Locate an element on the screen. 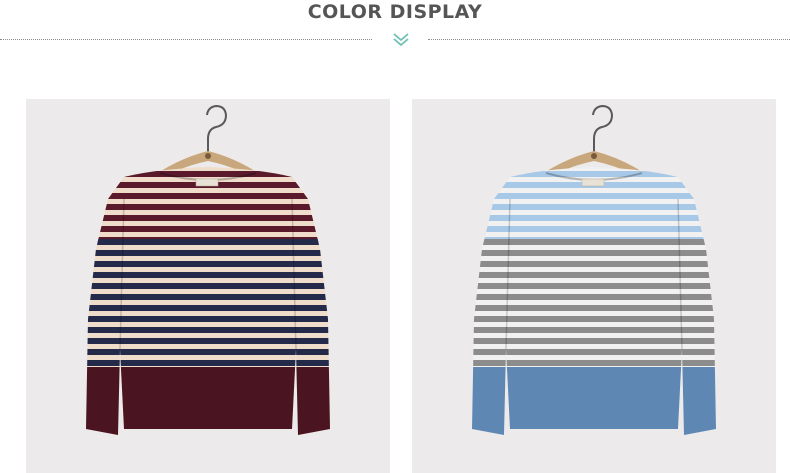 The width and height of the screenshot is (790, 473). chevron-down-icon is located at coordinates (401, 40).